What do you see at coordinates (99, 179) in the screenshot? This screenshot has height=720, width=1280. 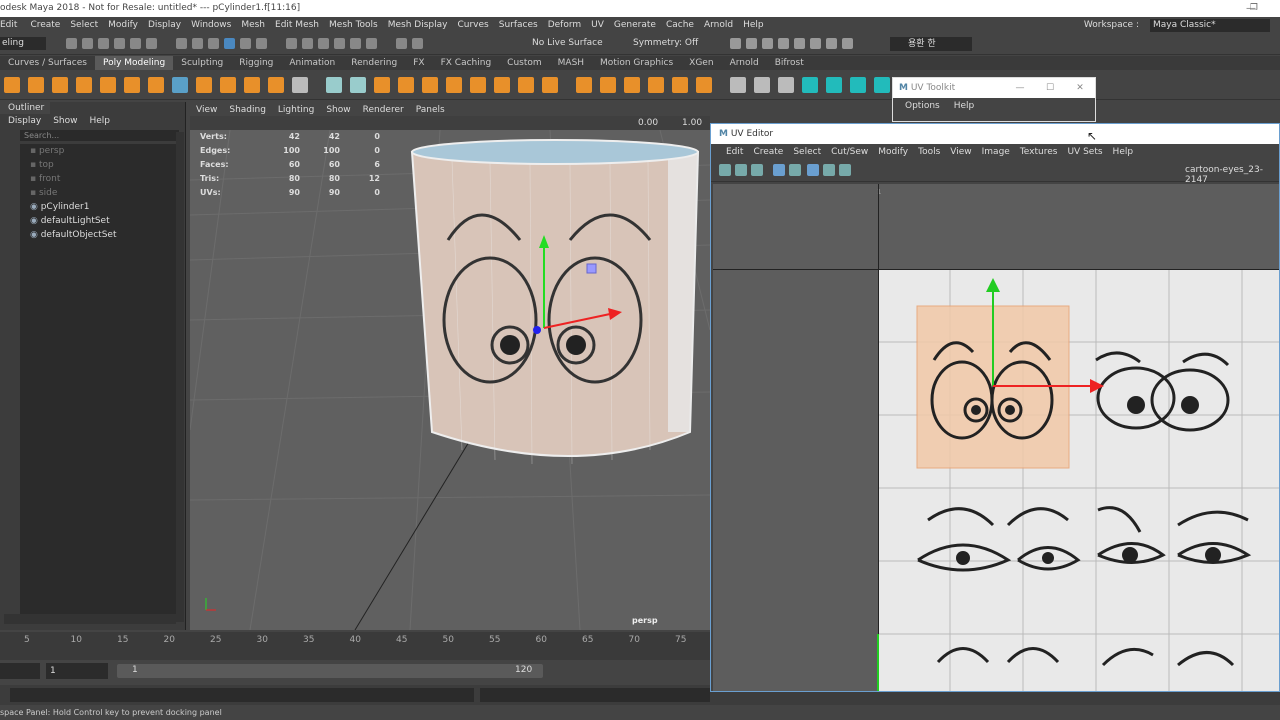 I see `outliner-item-front: ▪ front` at bounding box center [99, 179].